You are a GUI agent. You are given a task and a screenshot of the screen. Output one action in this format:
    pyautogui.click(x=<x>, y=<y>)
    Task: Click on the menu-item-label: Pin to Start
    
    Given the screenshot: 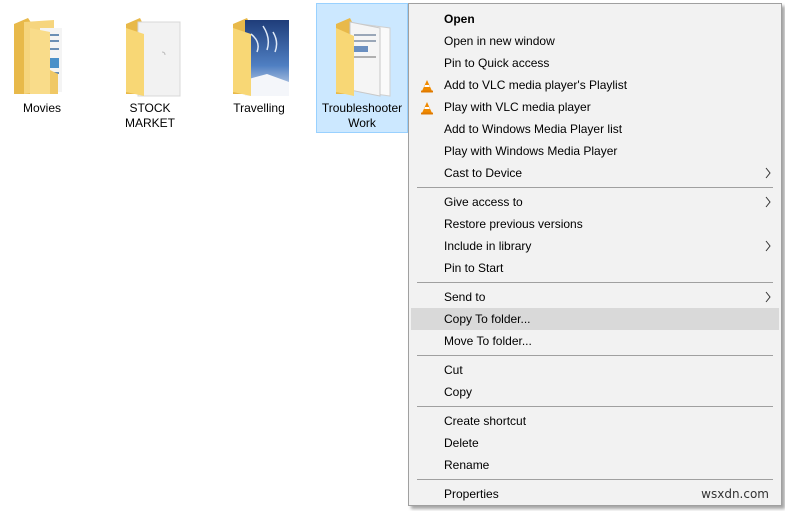 What is the action you would take?
    pyautogui.click(x=474, y=268)
    